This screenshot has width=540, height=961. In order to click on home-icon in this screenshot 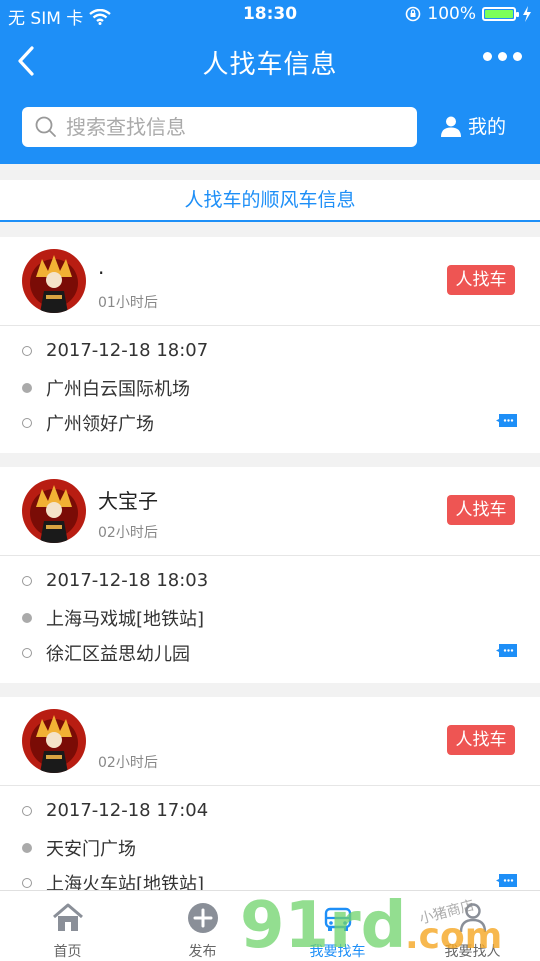, I will do `click(67, 917)`.